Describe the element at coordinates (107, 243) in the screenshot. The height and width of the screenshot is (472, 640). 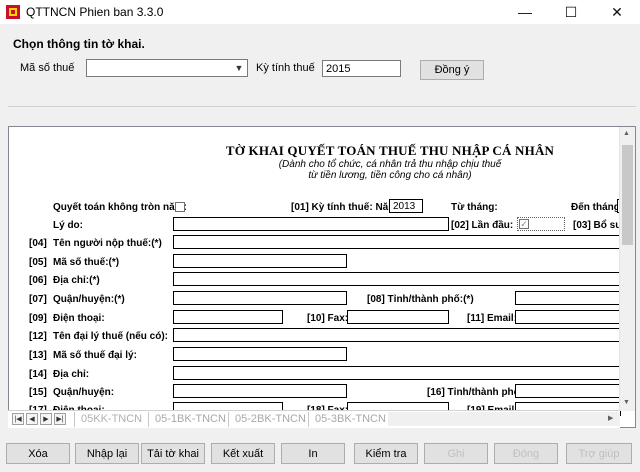
I see `taxpayer-name-label: Tên người nộp thuế:(*)` at that location.